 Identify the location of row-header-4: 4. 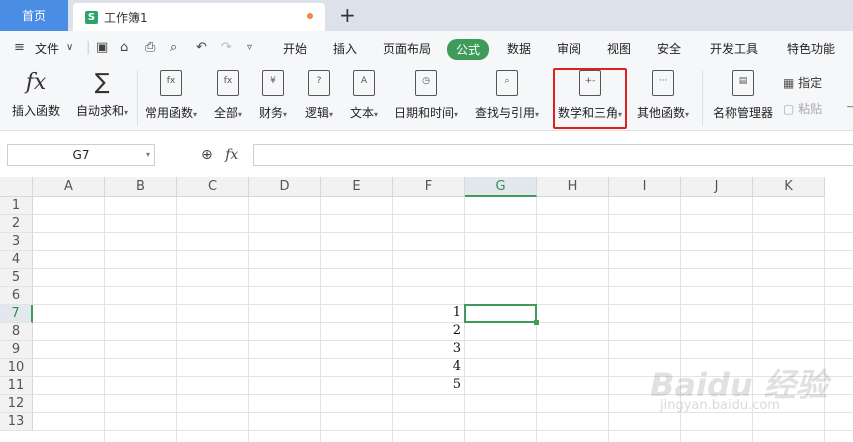
(16, 260).